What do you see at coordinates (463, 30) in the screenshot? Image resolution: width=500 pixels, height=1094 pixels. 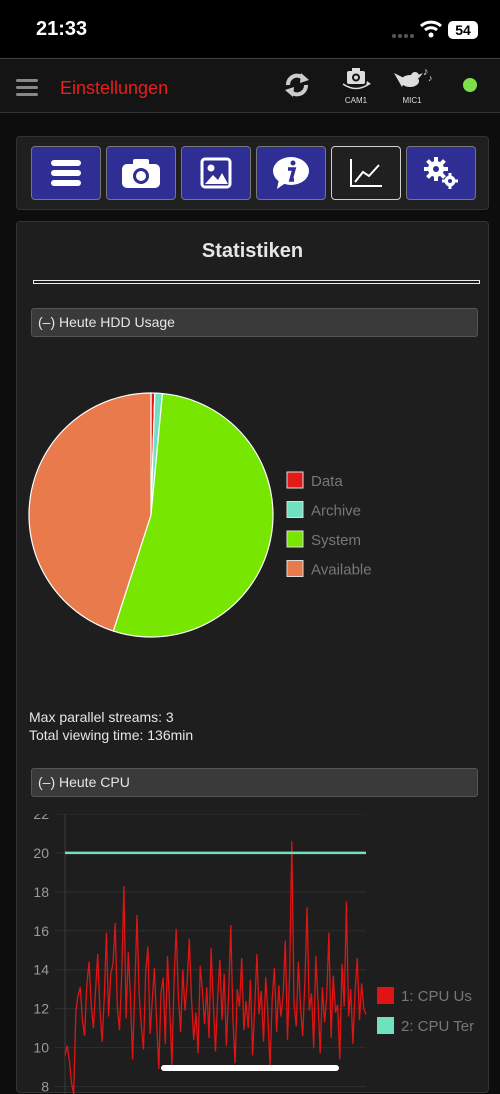 I see `battery-indicator: 54` at bounding box center [463, 30].